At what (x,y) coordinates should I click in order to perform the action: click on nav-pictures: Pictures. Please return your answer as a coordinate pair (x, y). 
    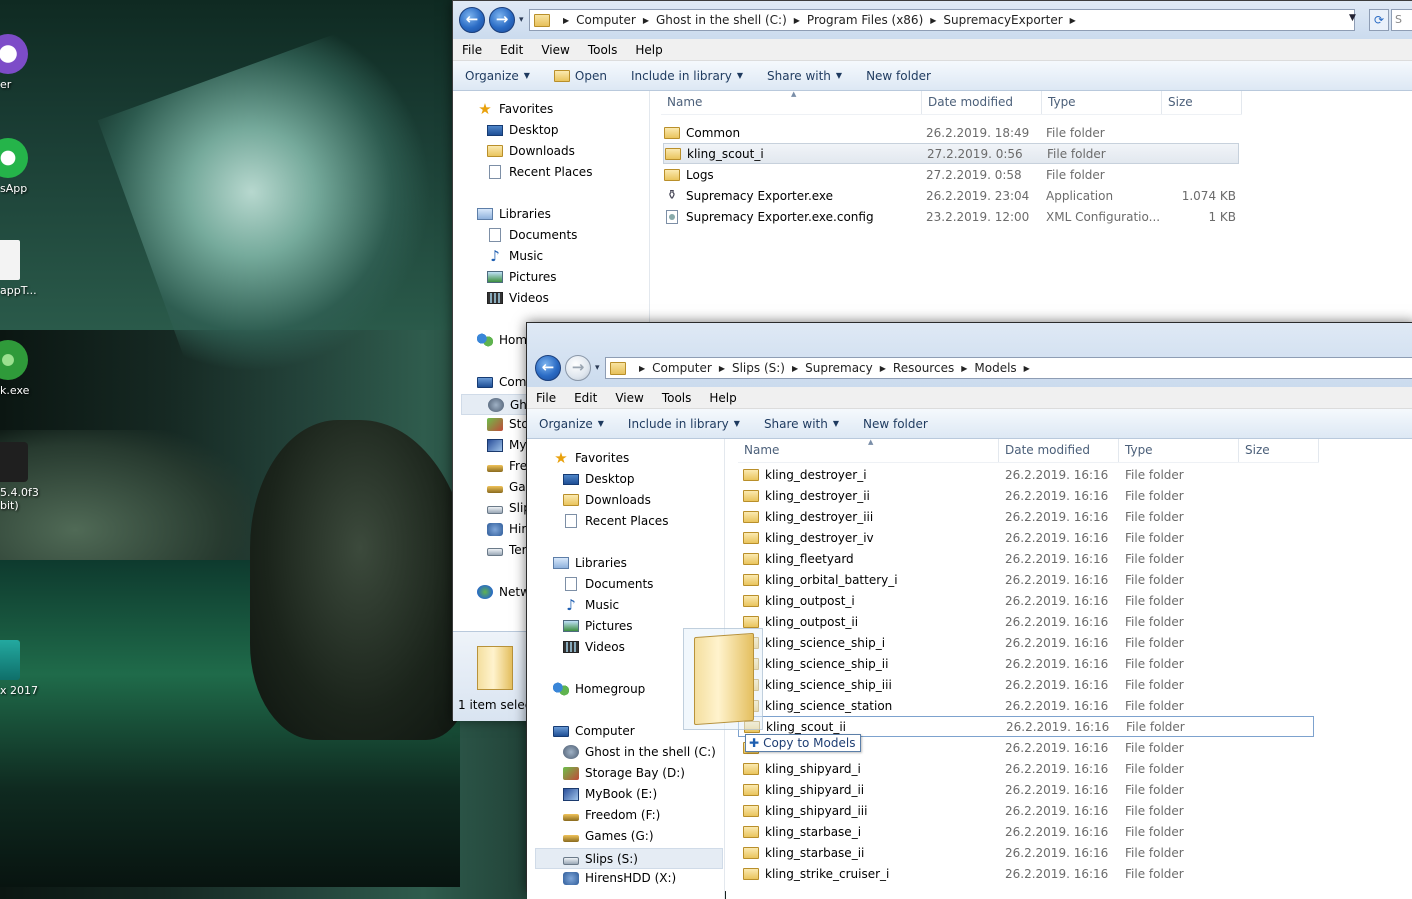
    Looking at the image, I should click on (522, 277).